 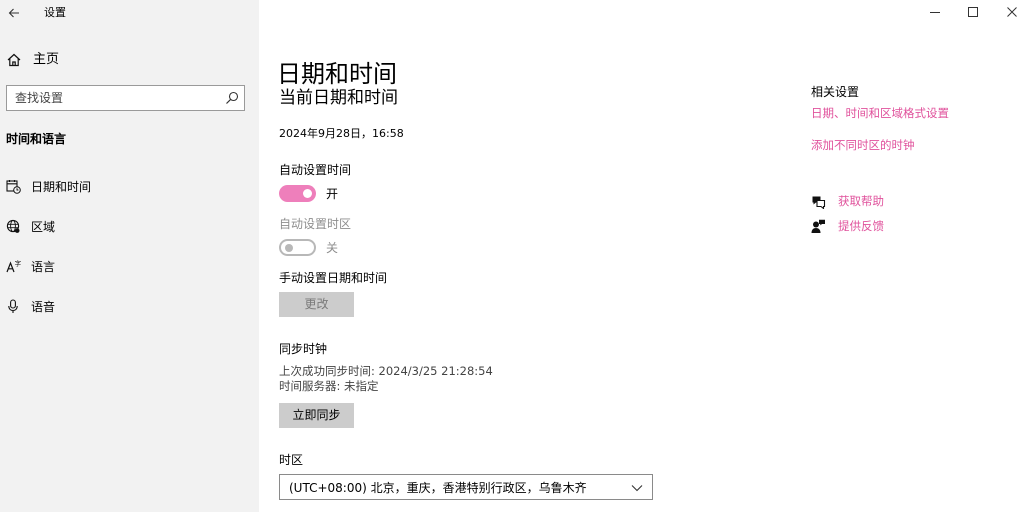 What do you see at coordinates (316, 415) in the screenshot?
I see `sync-now-button: 立即同步` at bounding box center [316, 415].